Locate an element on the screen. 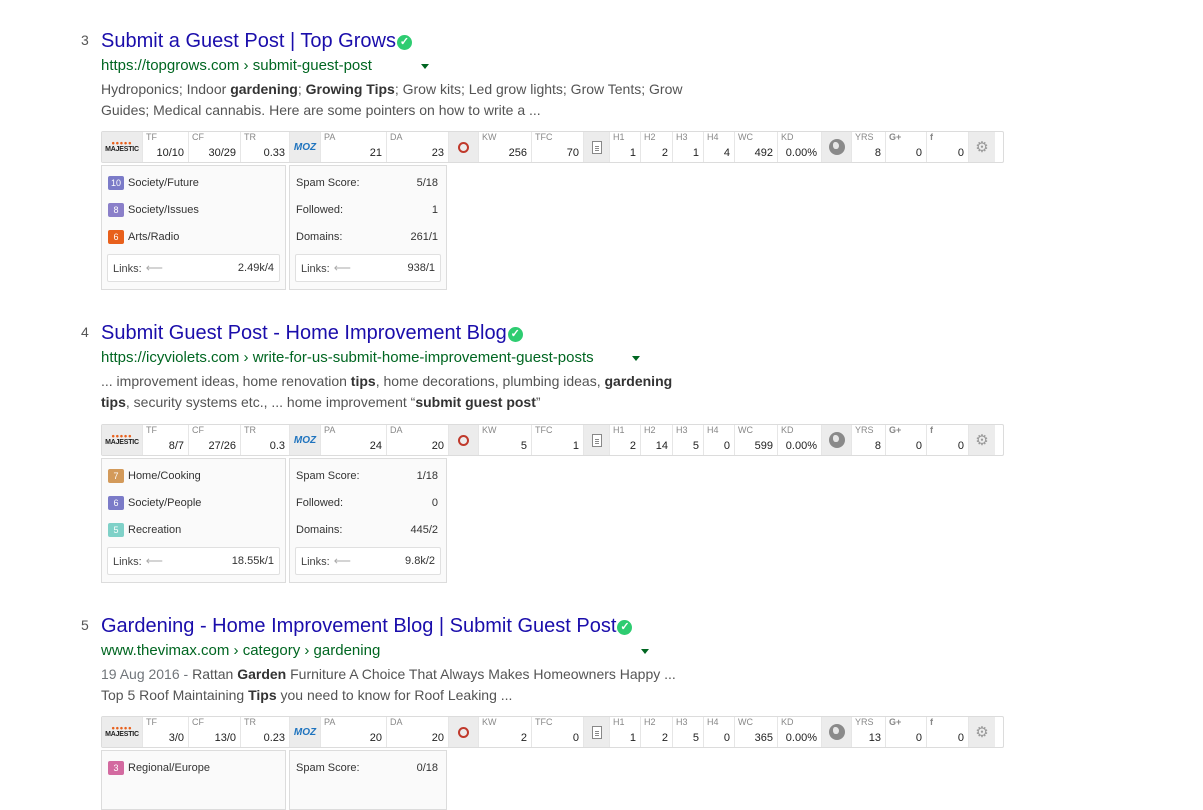  metric-kw-value: 2 is located at coordinates (523, 738).